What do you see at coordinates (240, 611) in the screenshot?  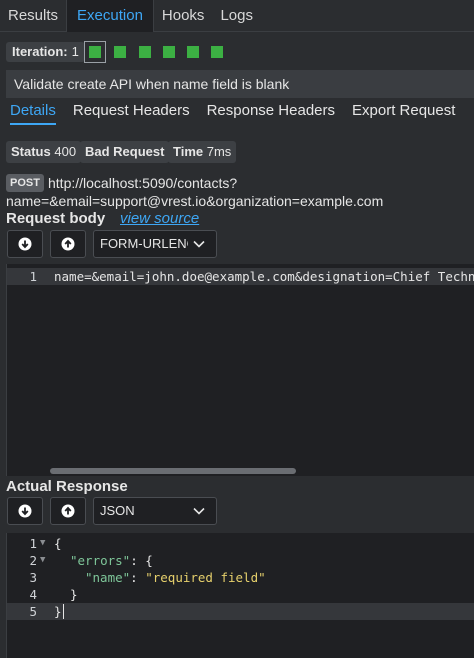 I see `response-line-5: 5 }` at bounding box center [240, 611].